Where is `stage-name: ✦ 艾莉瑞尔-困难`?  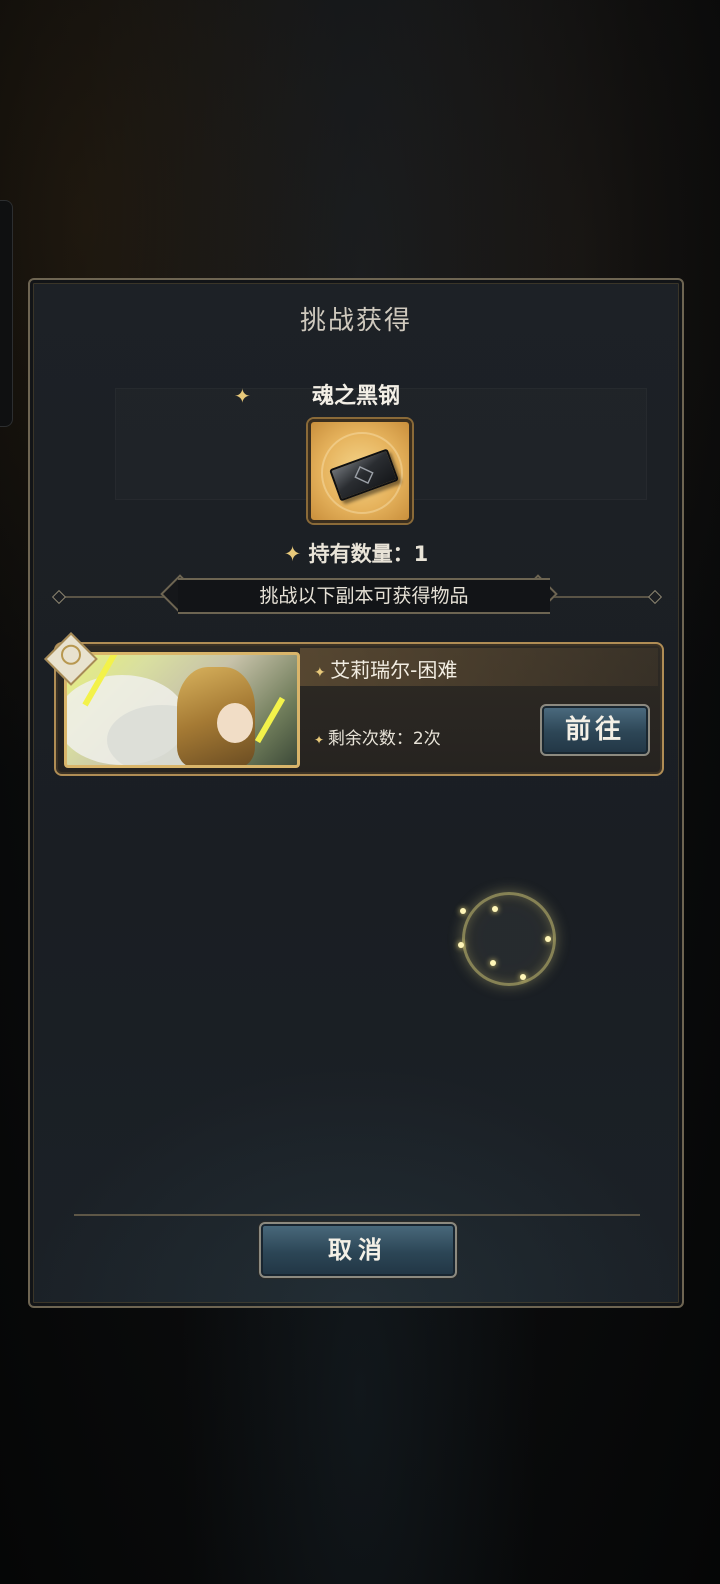 stage-name: ✦ 艾莉瑞尔-困难 is located at coordinates (385, 668).